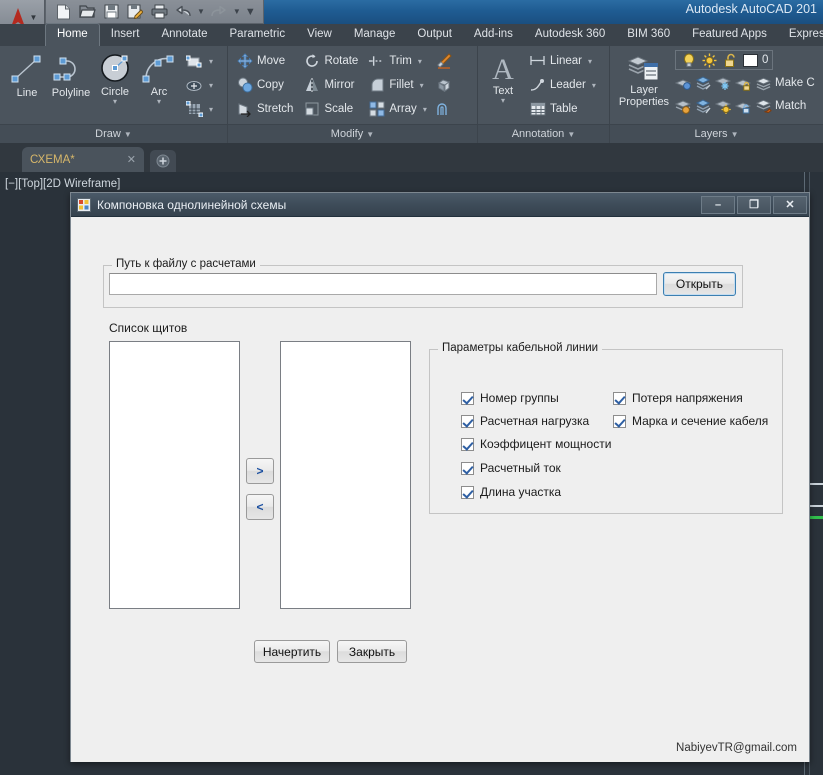  I want to click on checkbox-row-cable-brand: Марка и сечение кабеля, so click(690, 421).